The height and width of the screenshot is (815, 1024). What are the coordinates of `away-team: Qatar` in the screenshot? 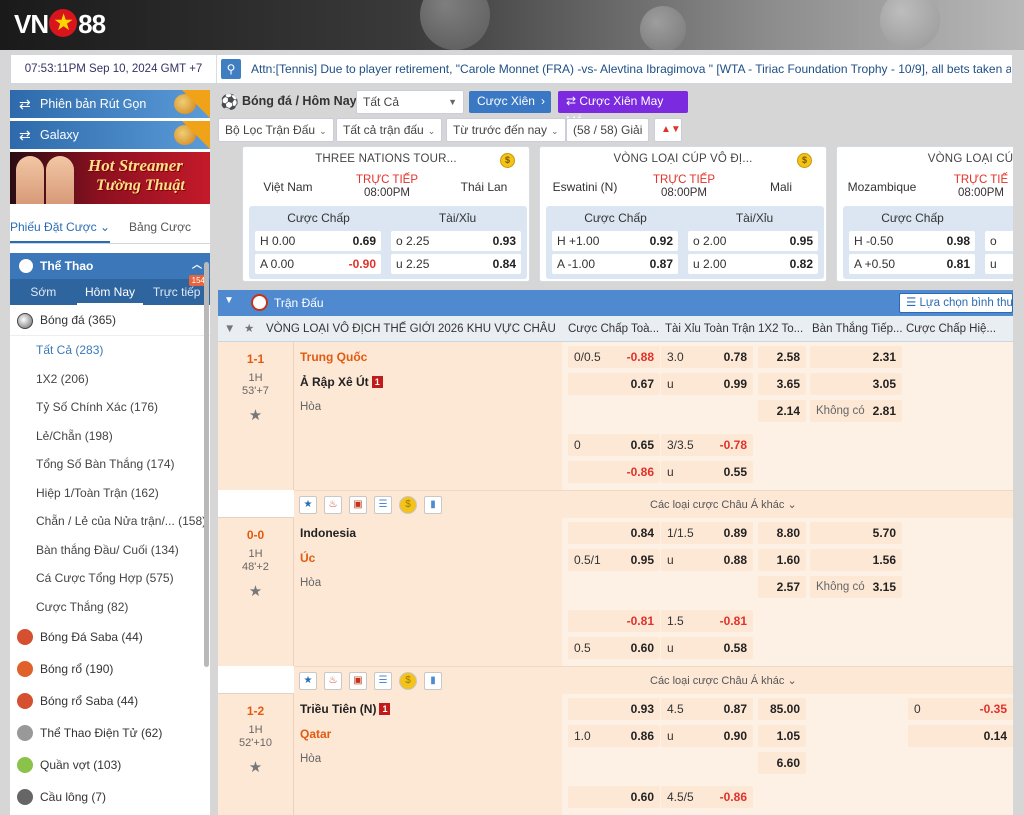 It's located at (315, 734).